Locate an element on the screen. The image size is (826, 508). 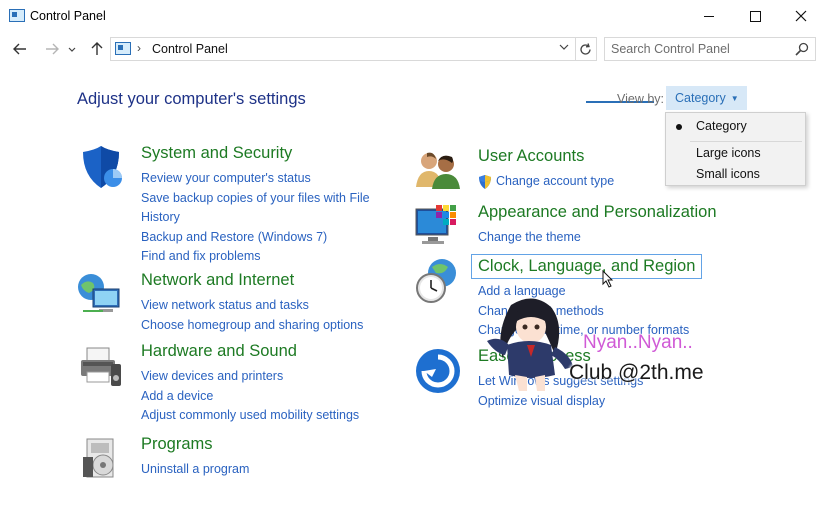
link-change-theme: Change the theme is located at coordinates (529, 238).